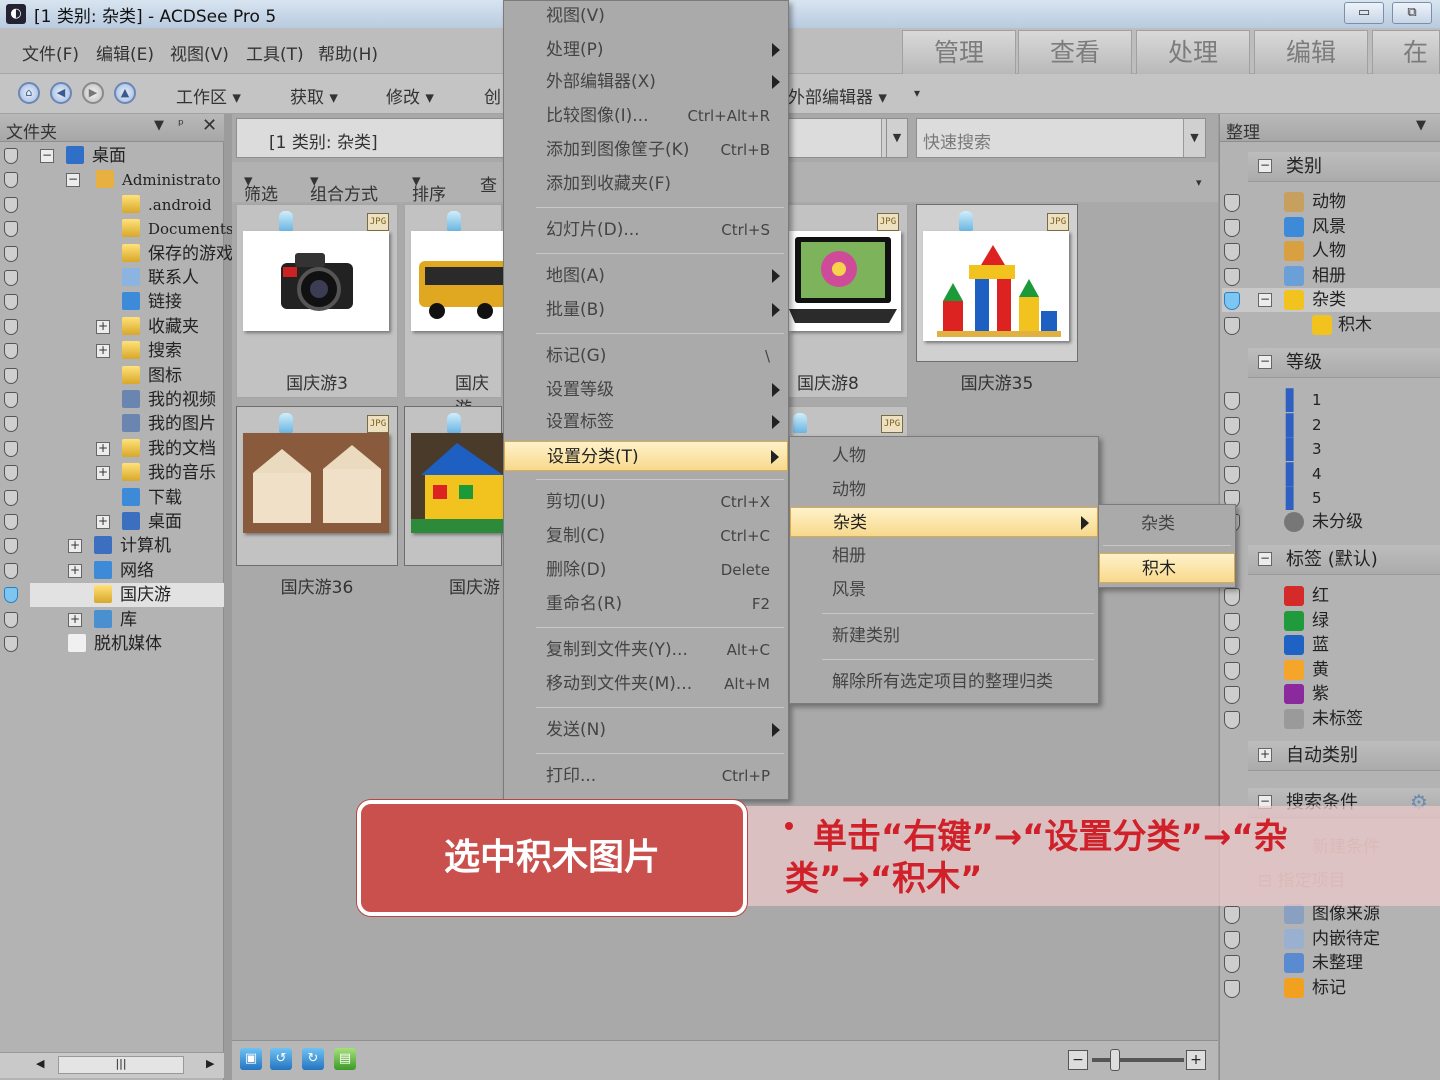 Image resolution: width=1440 pixels, height=1080 pixels. Describe the element at coordinates (114, 620) in the screenshot. I see `tree-item-library: + 库` at that location.